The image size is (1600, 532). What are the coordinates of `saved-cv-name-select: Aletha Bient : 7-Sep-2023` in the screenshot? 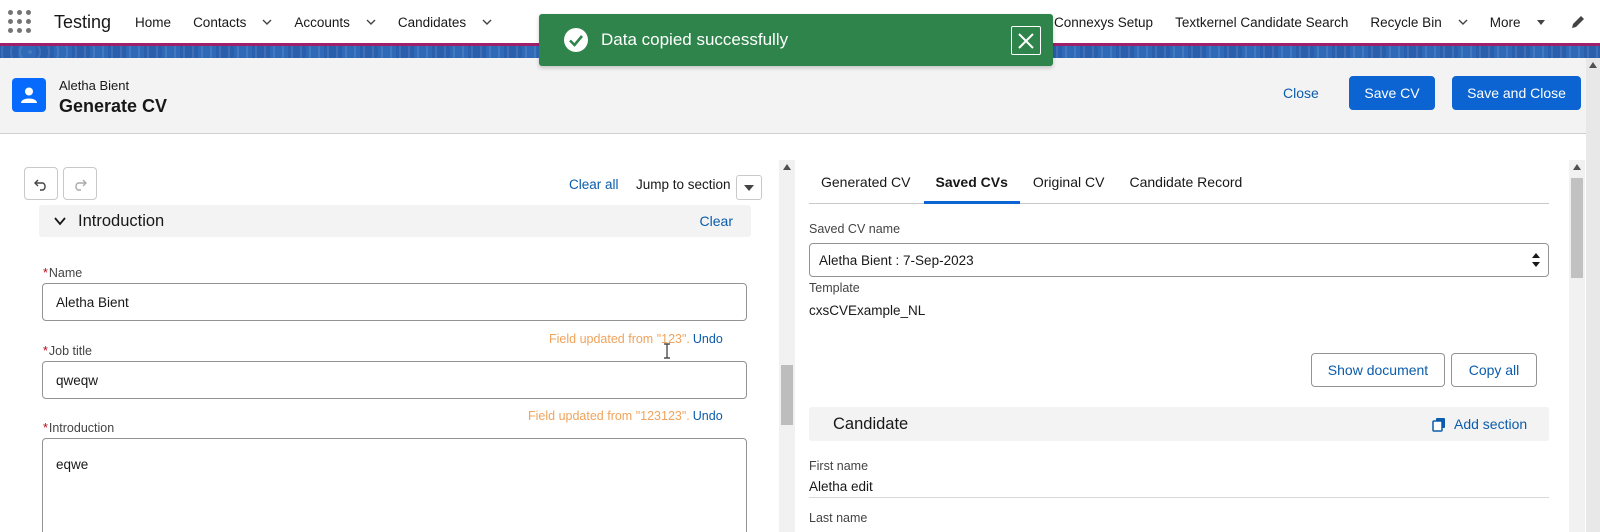 It's located at (1179, 260).